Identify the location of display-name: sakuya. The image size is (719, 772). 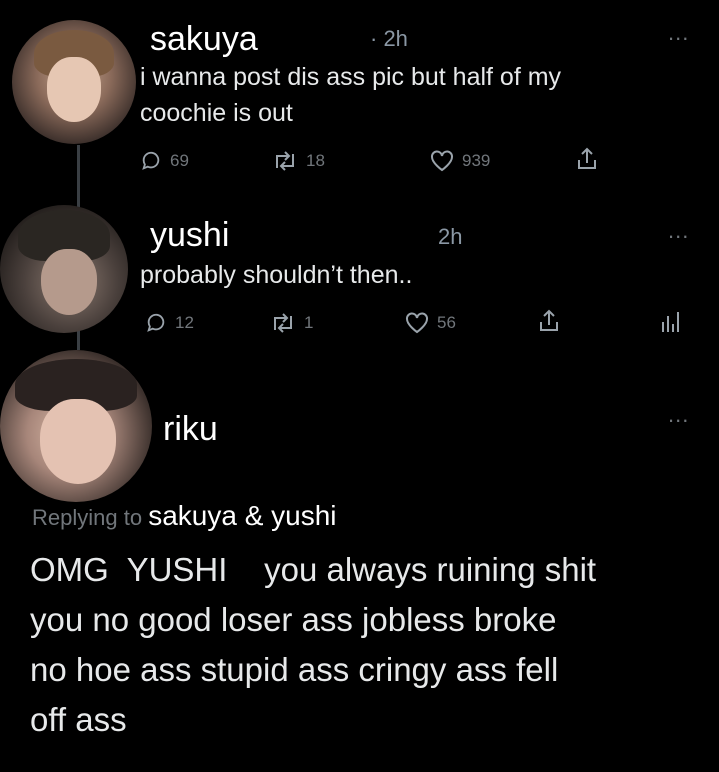
(204, 39).